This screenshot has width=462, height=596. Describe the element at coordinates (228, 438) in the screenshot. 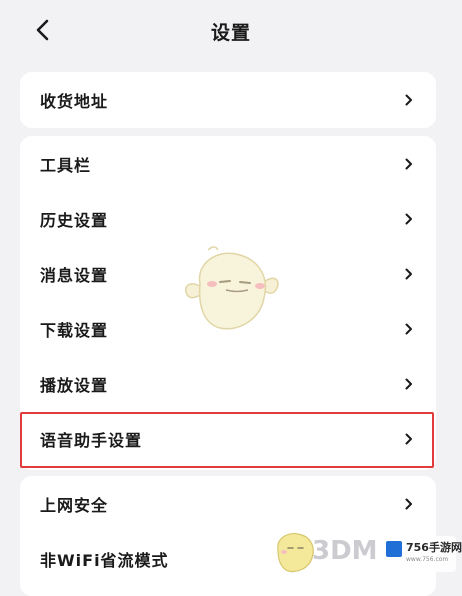

I see `settings-item-voice-assistant: 语音助手设置` at that location.